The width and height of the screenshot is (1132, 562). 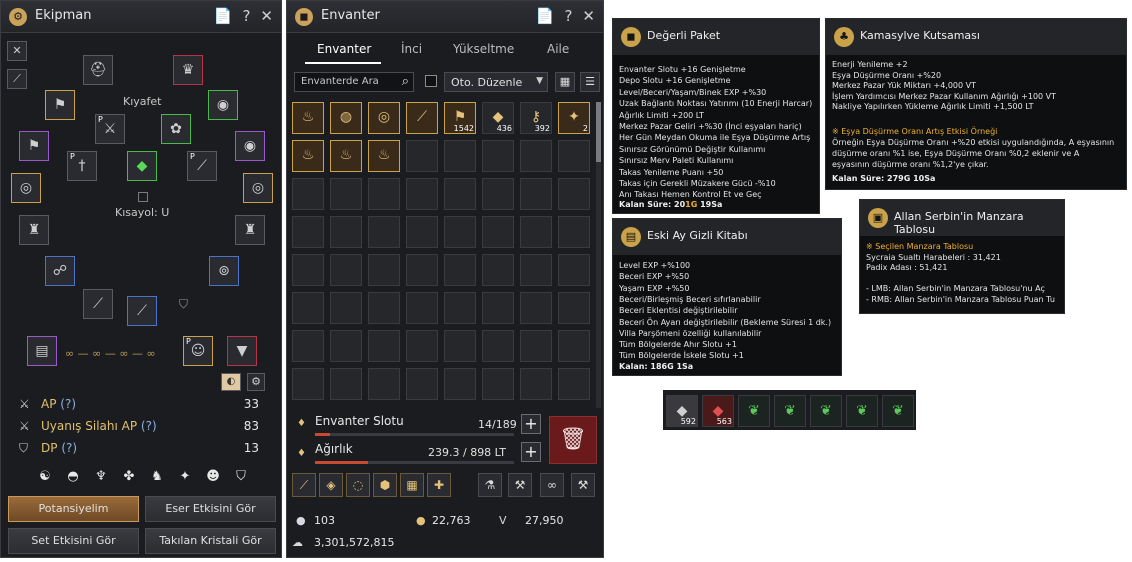 I want to click on quickslot: ◆ 592, so click(x=682, y=411).